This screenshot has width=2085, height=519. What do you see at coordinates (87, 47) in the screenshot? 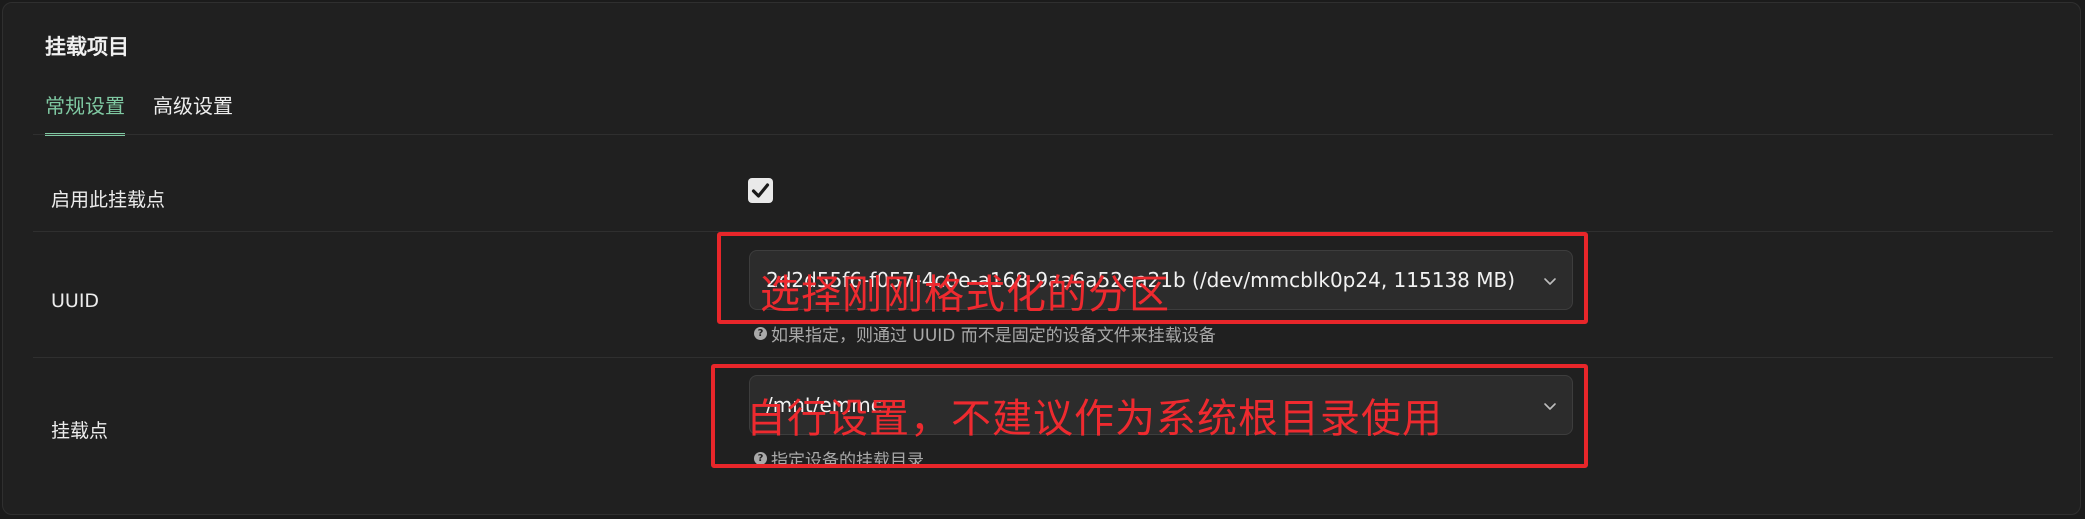
I see `section-title: 挂载项目` at bounding box center [87, 47].